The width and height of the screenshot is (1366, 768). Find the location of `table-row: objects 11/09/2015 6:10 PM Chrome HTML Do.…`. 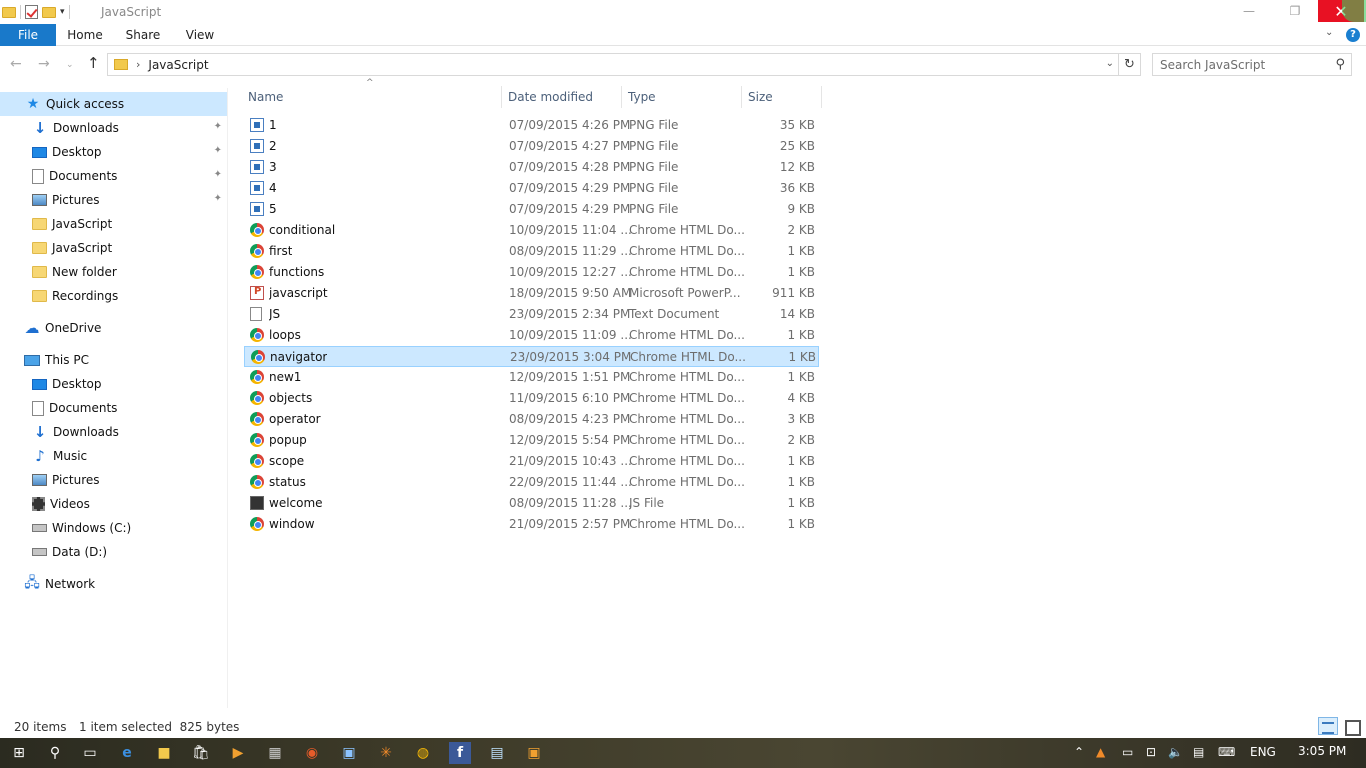

table-row: objects 11/09/2015 6:10 PM Chrome HTML Do.… is located at coordinates (531, 398).